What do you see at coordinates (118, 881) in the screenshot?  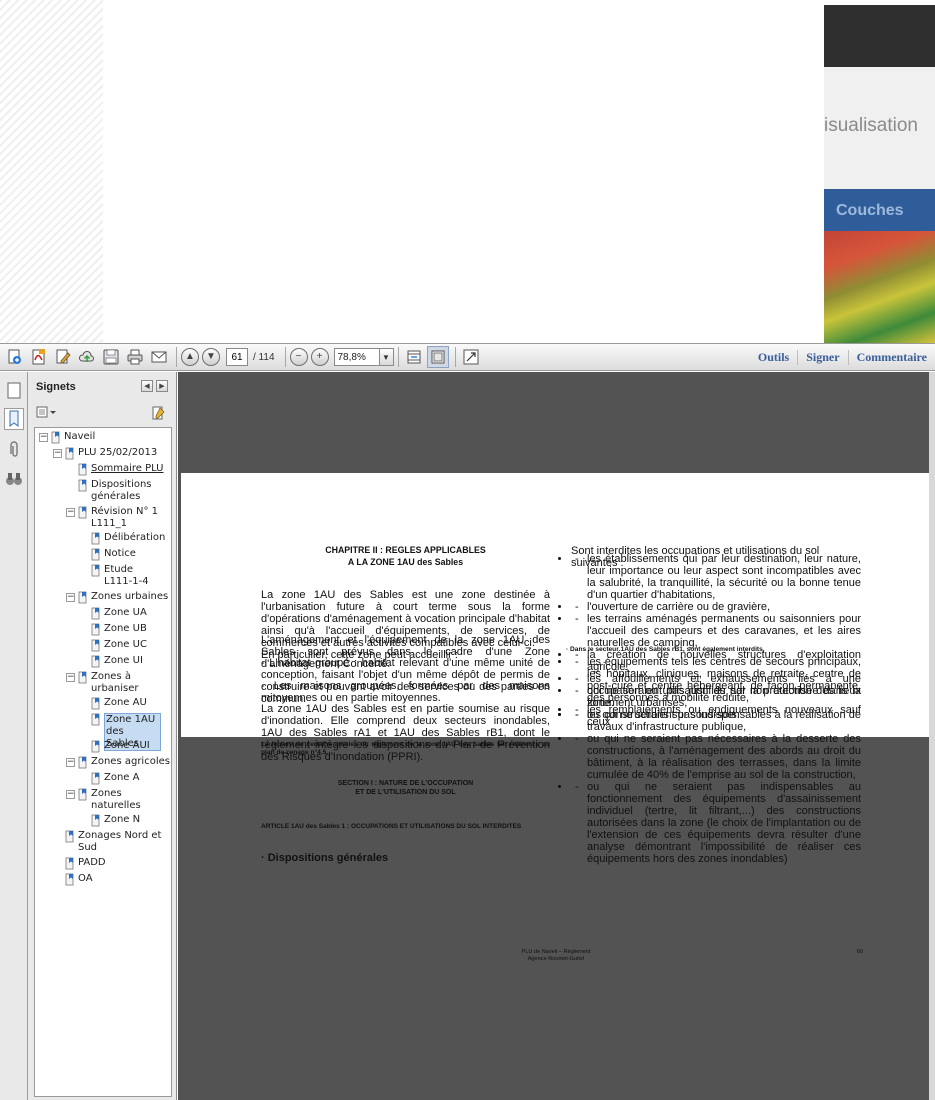 I see `bookmark-oa: OA` at bounding box center [118, 881].